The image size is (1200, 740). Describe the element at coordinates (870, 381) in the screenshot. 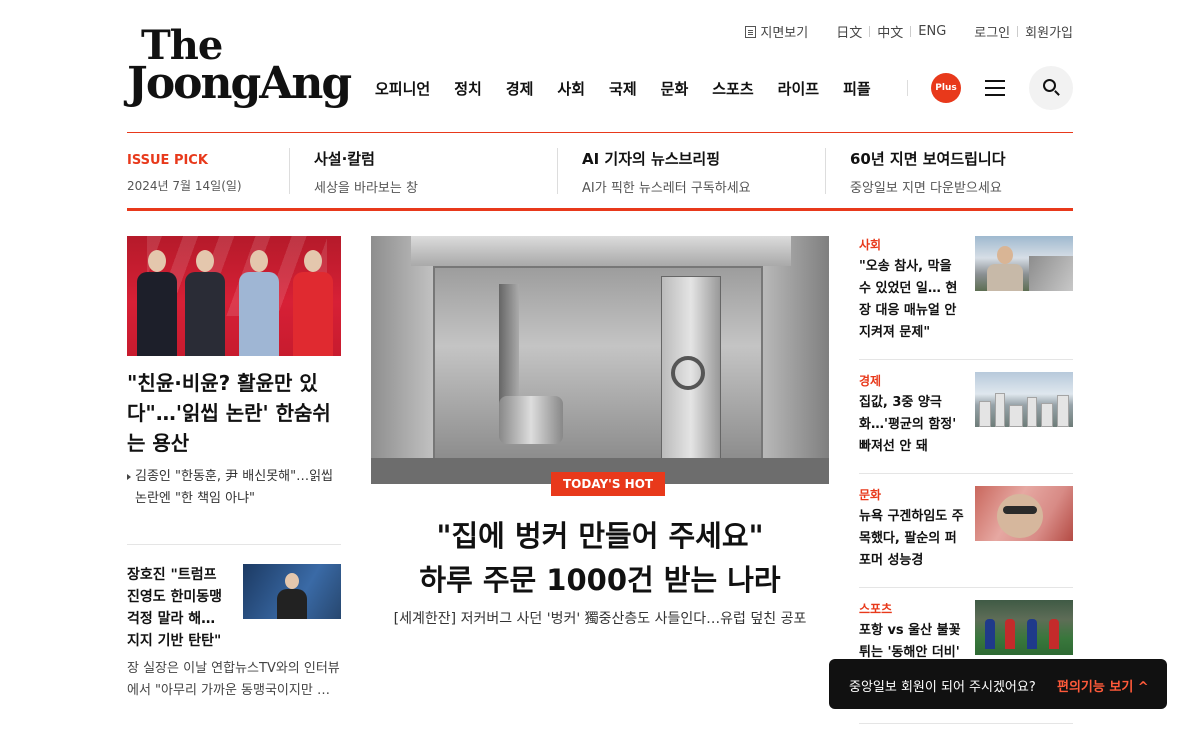

I see `side-article-category: 경제` at that location.